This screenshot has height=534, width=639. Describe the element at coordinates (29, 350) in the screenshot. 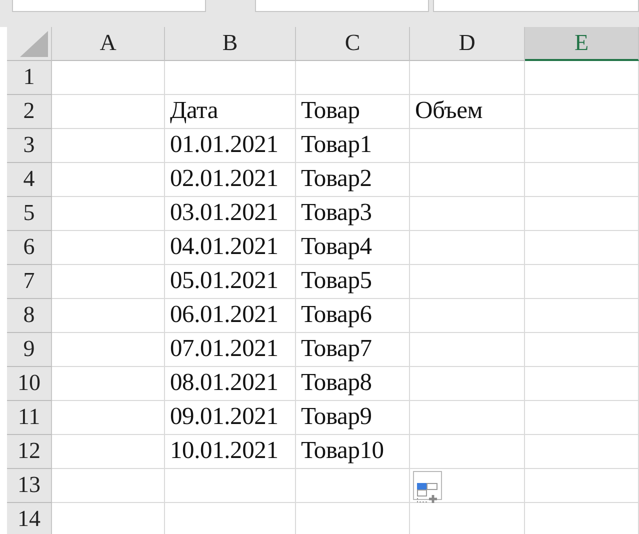

I see `row-header: 9` at that location.